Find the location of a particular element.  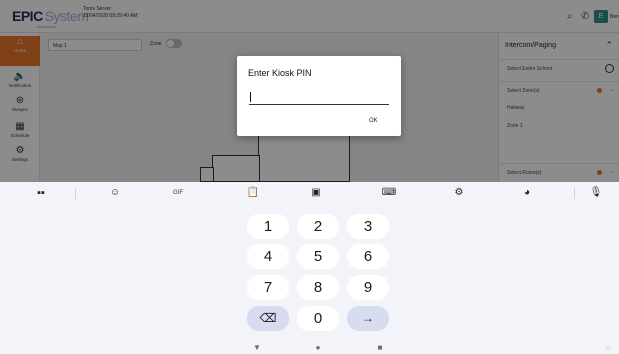

key-0: 0 is located at coordinates (318, 318).